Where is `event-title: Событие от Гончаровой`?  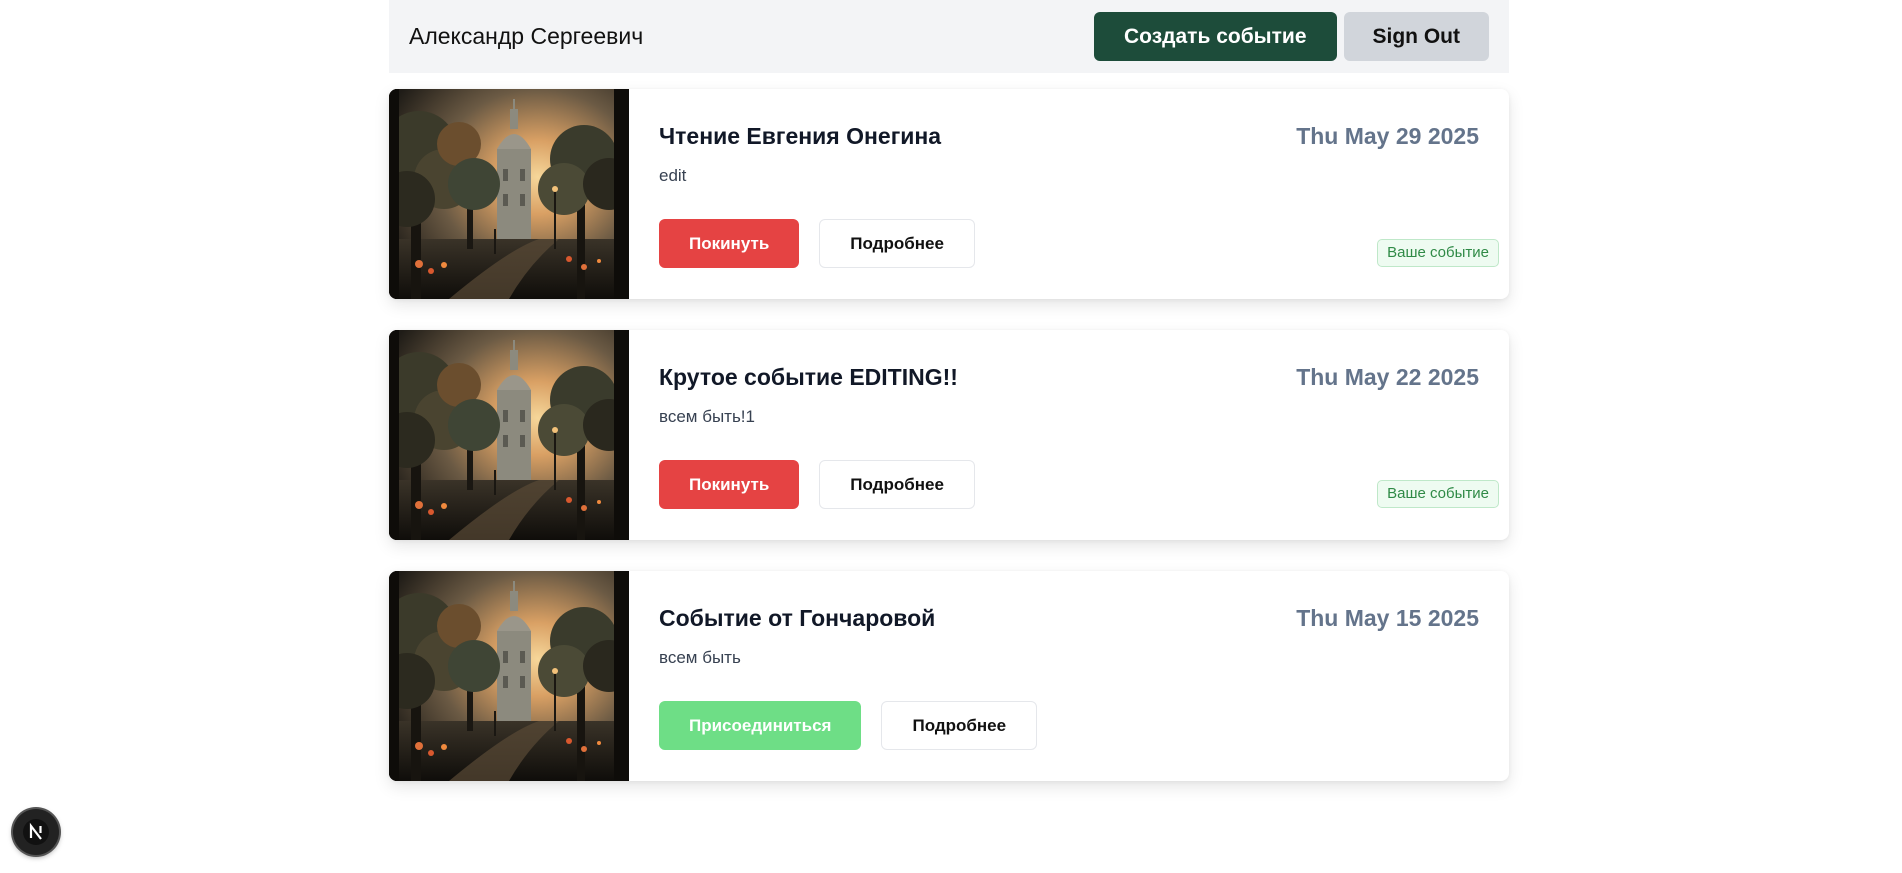
event-title: Событие от Гончаровой is located at coordinates (797, 618).